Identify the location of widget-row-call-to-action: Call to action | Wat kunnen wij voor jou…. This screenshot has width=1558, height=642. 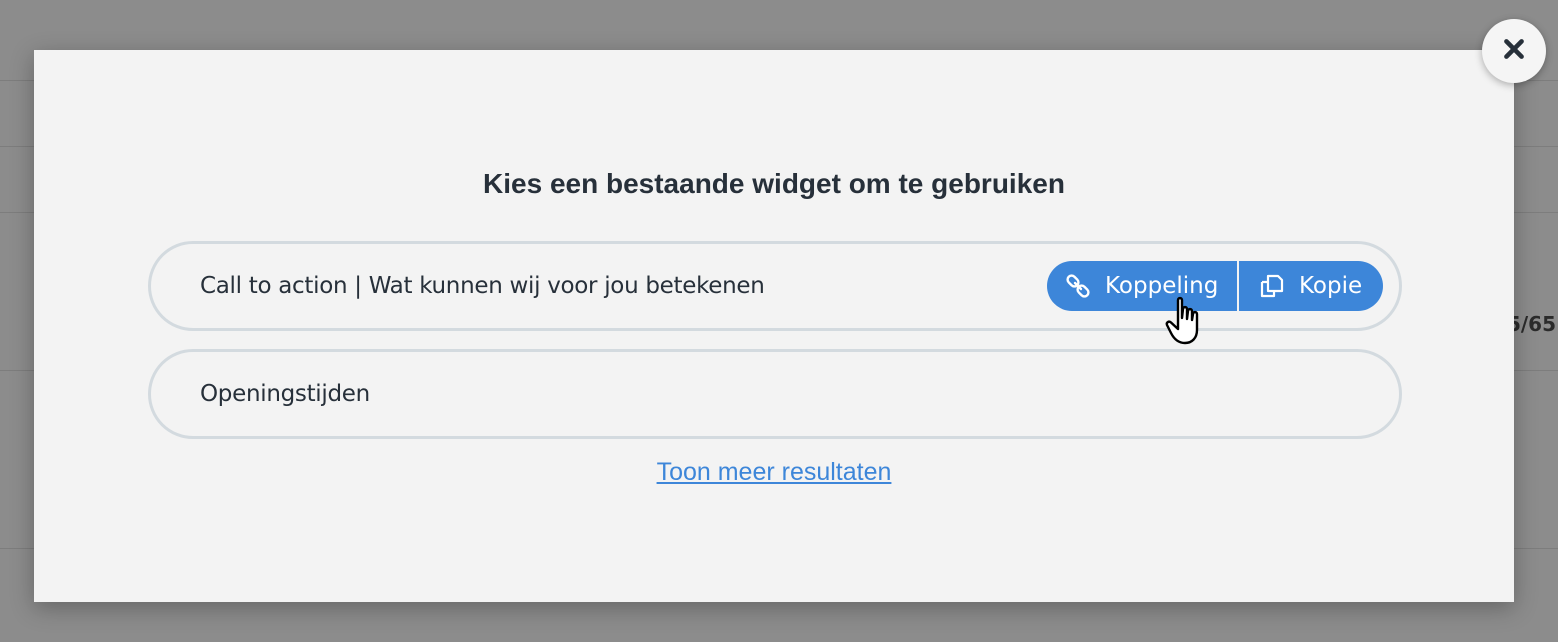
(775, 286).